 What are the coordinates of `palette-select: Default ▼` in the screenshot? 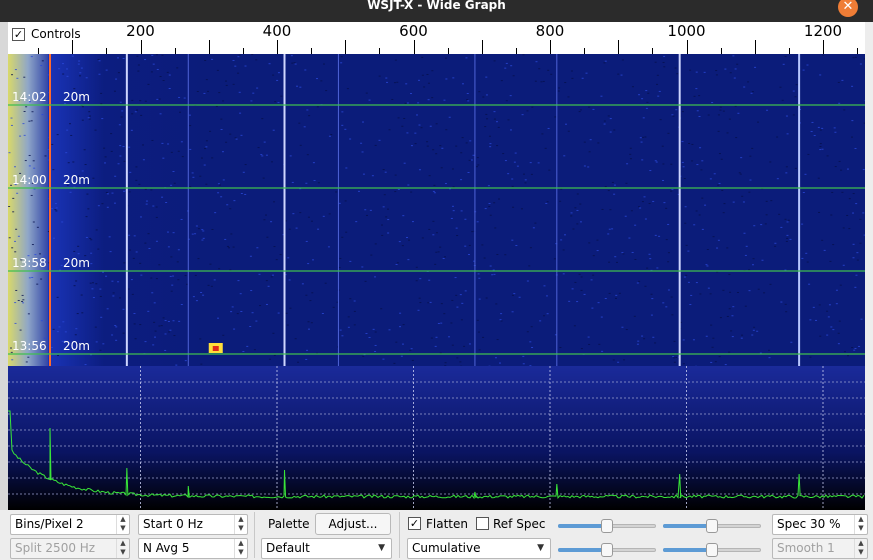 It's located at (326, 548).